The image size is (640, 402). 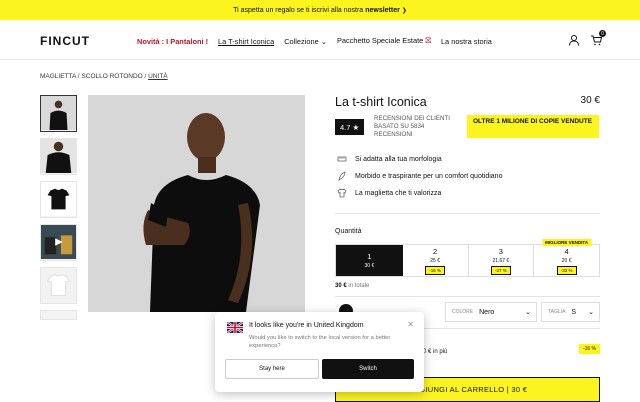 I want to click on breadcrumb: MAGLIETTA / SCOLLO ROTONDO / UNITÀ, so click(x=104, y=76).